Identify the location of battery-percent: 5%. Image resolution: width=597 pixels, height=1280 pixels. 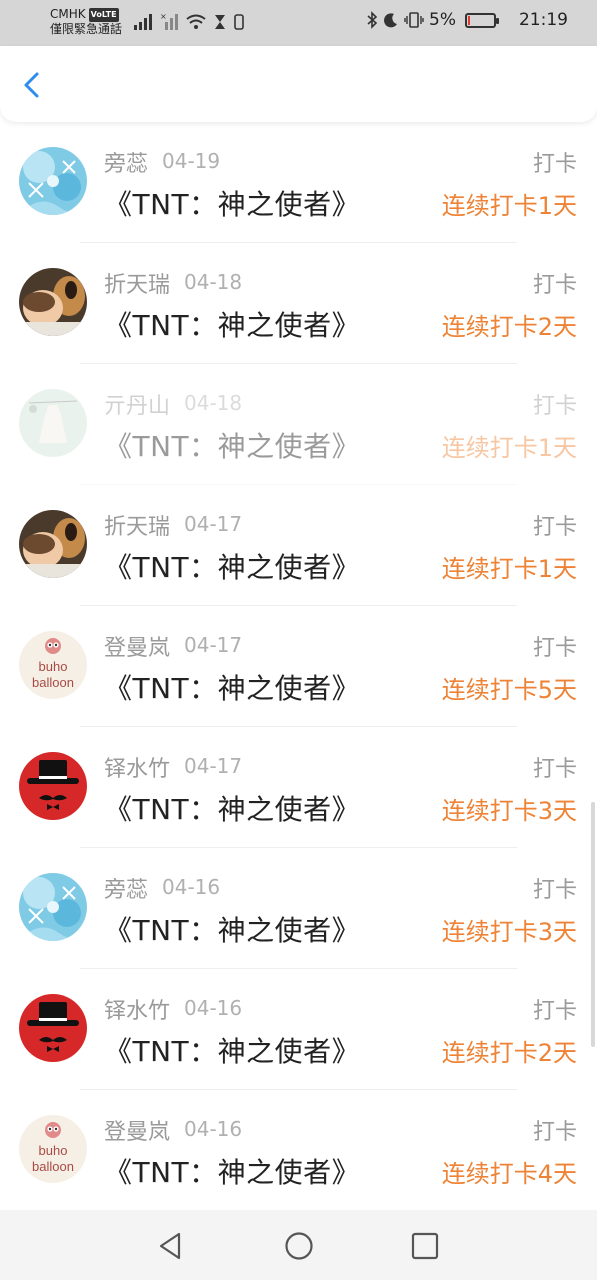
(442, 20).